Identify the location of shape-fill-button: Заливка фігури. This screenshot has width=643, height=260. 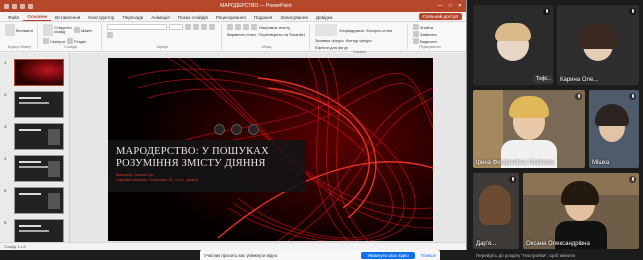
(329, 40).